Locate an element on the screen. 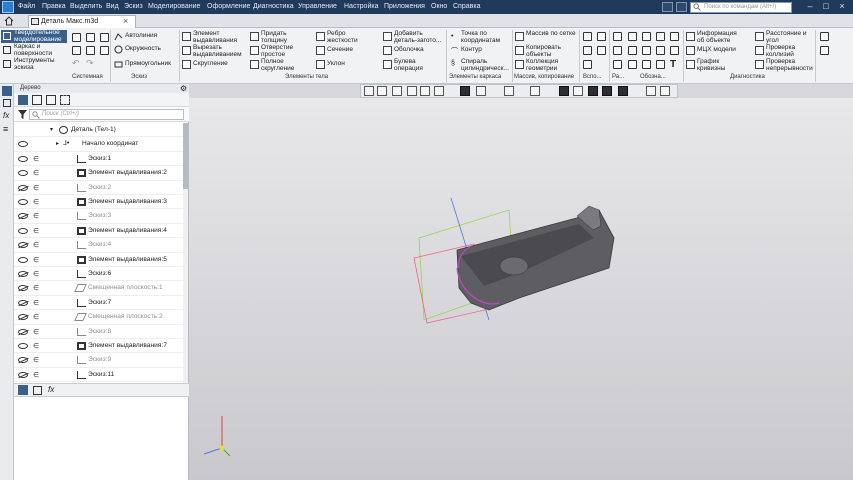 Image resolution: width=853 pixels, height=480 pixels. panel-toggle-icon is located at coordinates (667, 7).